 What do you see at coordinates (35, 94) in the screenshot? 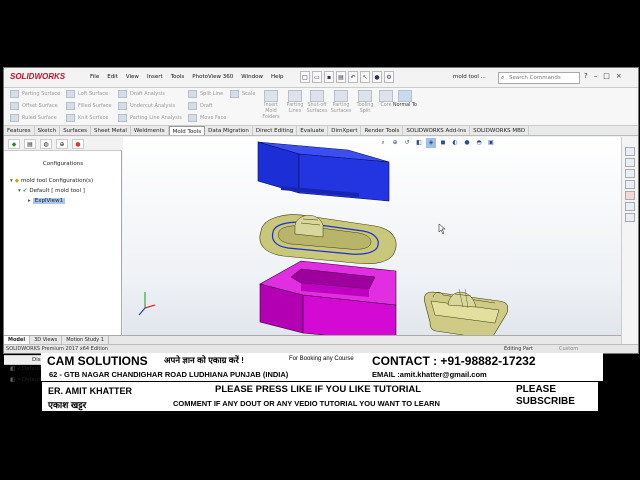
I see `parting-surface-button: Parting Surface` at bounding box center [35, 94].